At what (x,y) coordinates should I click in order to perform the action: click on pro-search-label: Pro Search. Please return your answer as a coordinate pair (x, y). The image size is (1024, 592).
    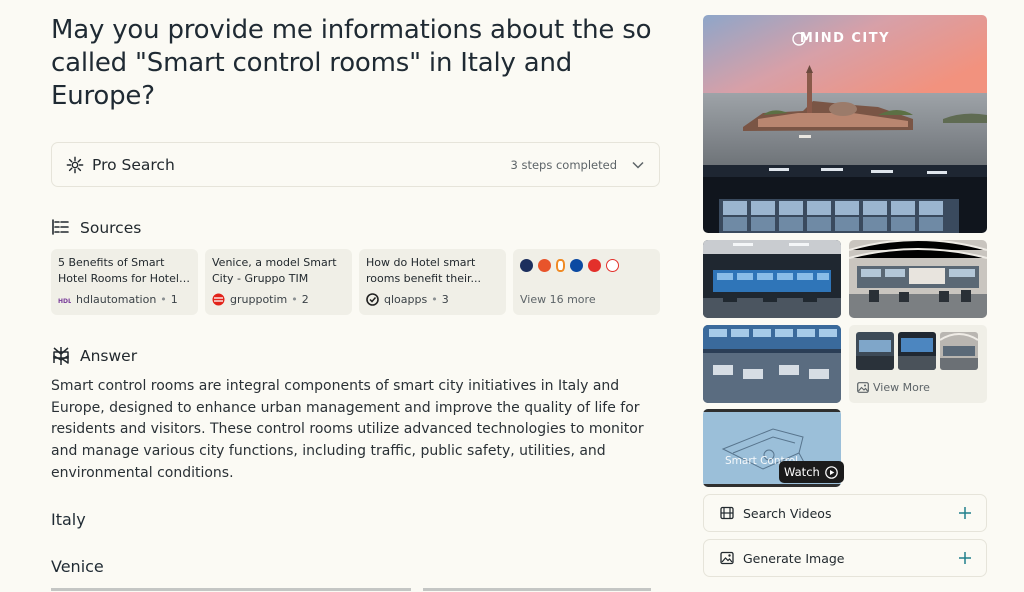
    Looking at the image, I should click on (133, 164).